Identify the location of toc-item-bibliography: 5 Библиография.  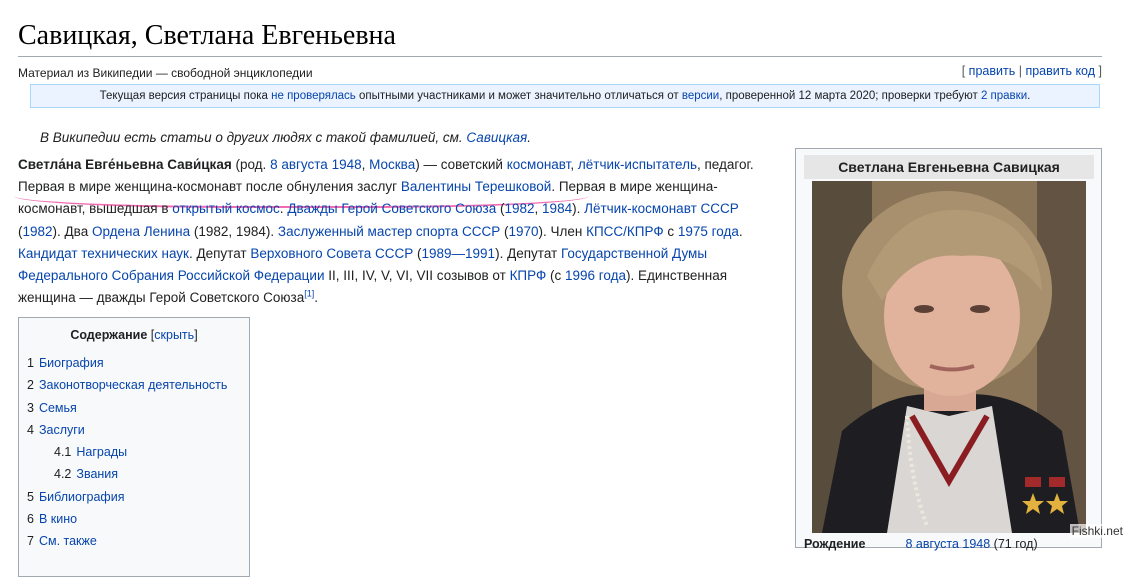
(127, 497).